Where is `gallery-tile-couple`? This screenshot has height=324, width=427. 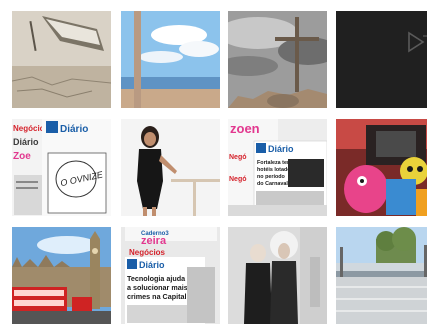
gallery-tile-couple is located at coordinates (277, 275).